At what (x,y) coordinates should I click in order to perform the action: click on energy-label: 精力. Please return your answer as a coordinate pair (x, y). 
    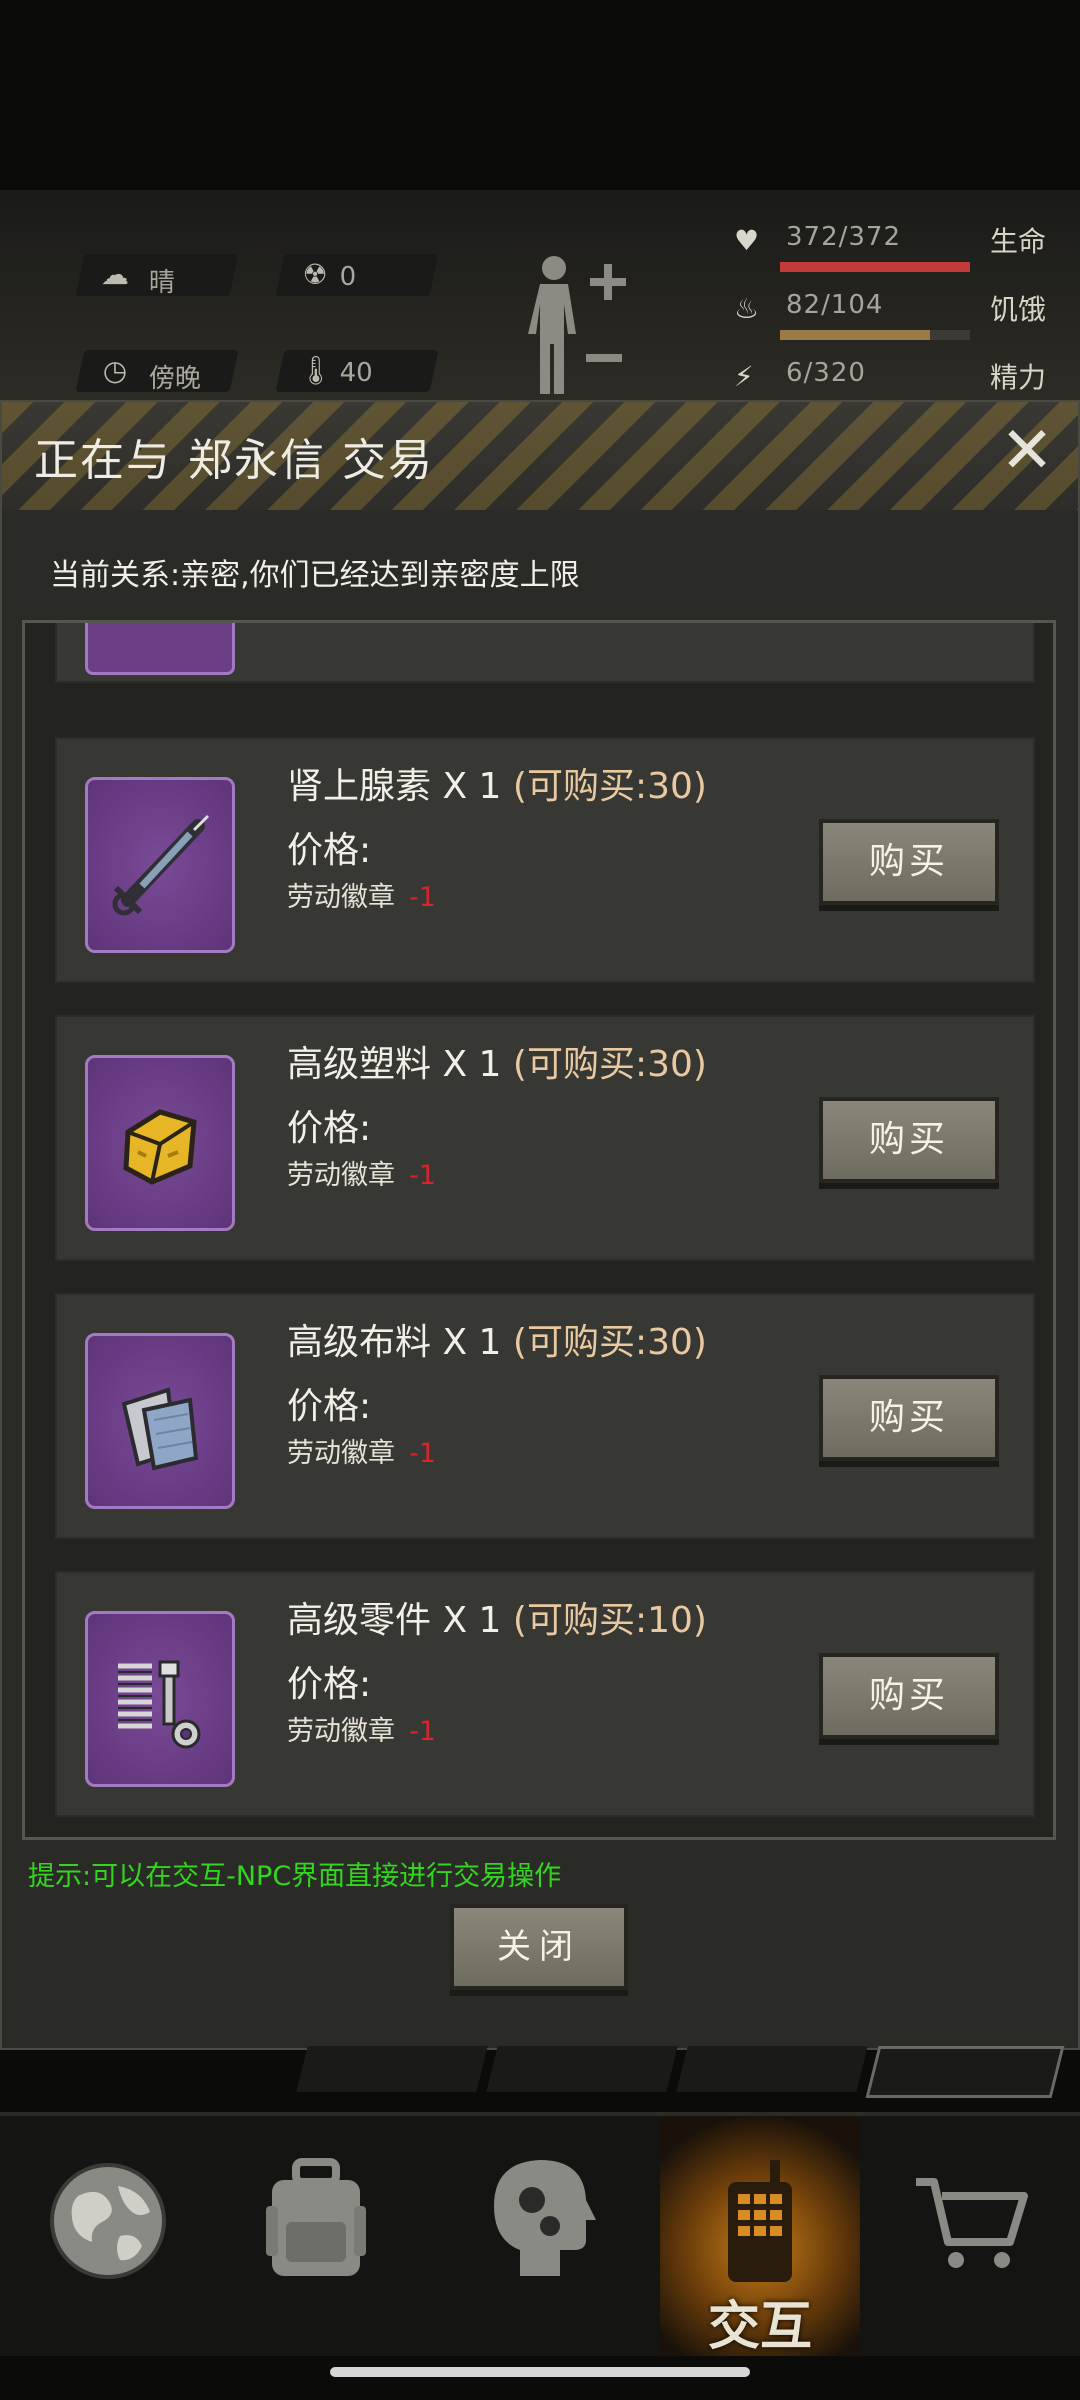
    Looking at the image, I should click on (1017, 377).